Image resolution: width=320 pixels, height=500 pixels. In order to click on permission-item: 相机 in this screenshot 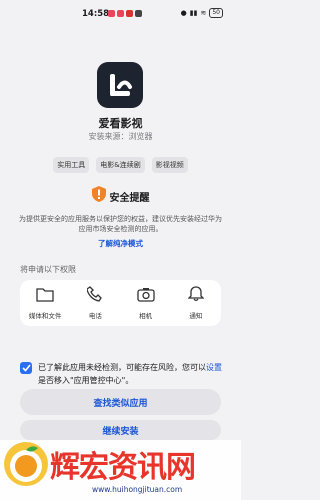, I will do `click(146, 303)`.